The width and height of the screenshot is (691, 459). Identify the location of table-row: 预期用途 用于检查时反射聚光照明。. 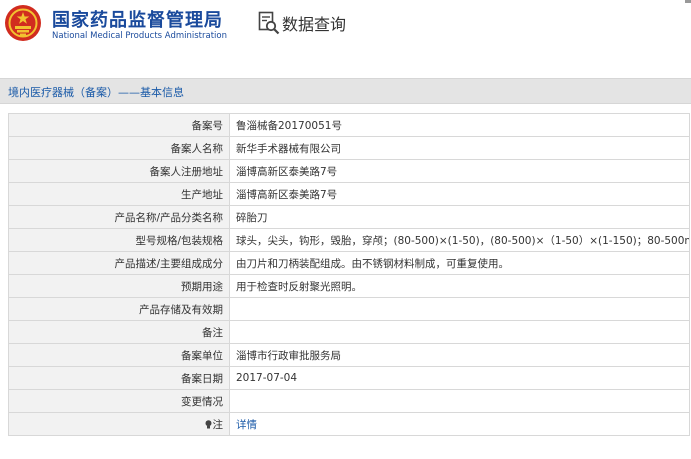
(349, 286).